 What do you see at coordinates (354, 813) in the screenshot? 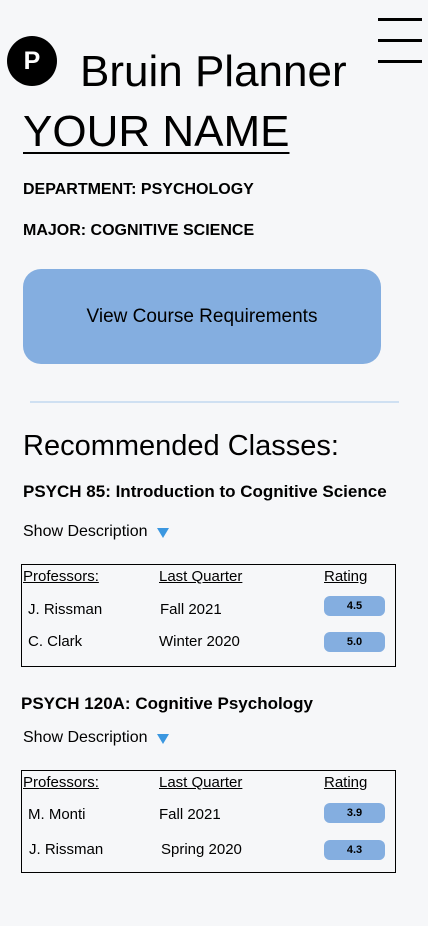
I see `rating-badge: 3.9` at bounding box center [354, 813].